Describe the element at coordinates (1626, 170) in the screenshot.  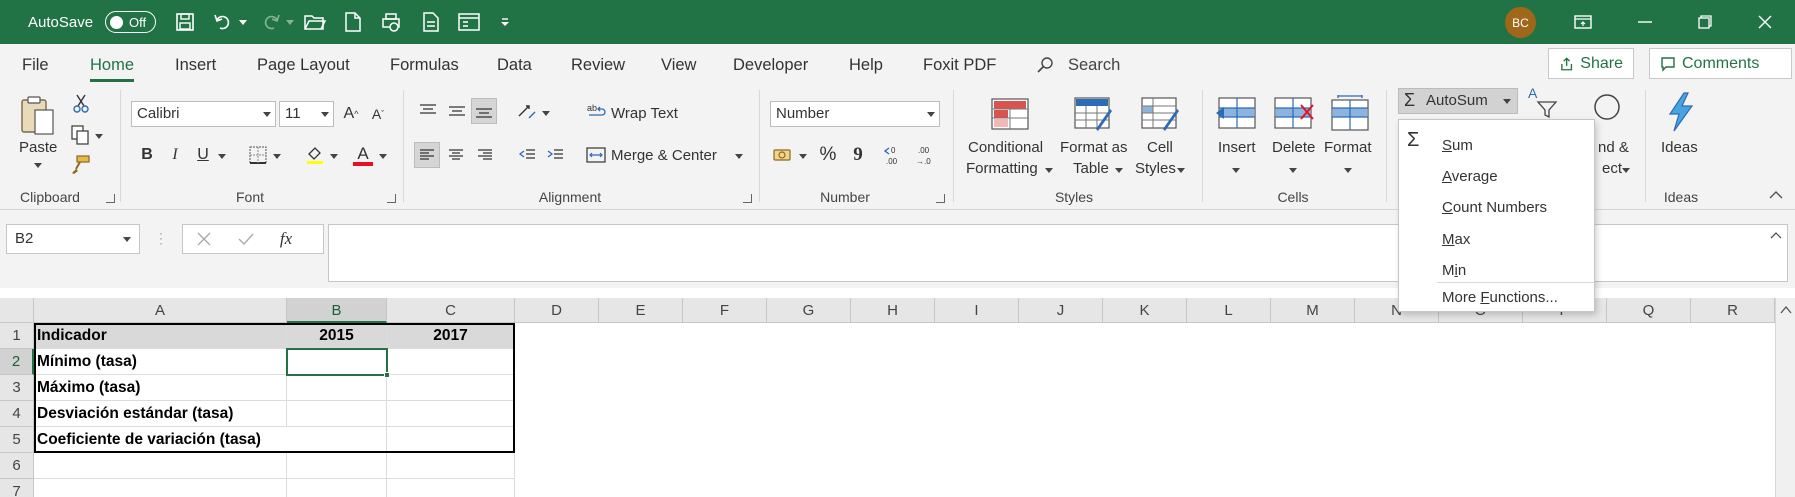
I see `find-select-dropdown-icon` at that location.